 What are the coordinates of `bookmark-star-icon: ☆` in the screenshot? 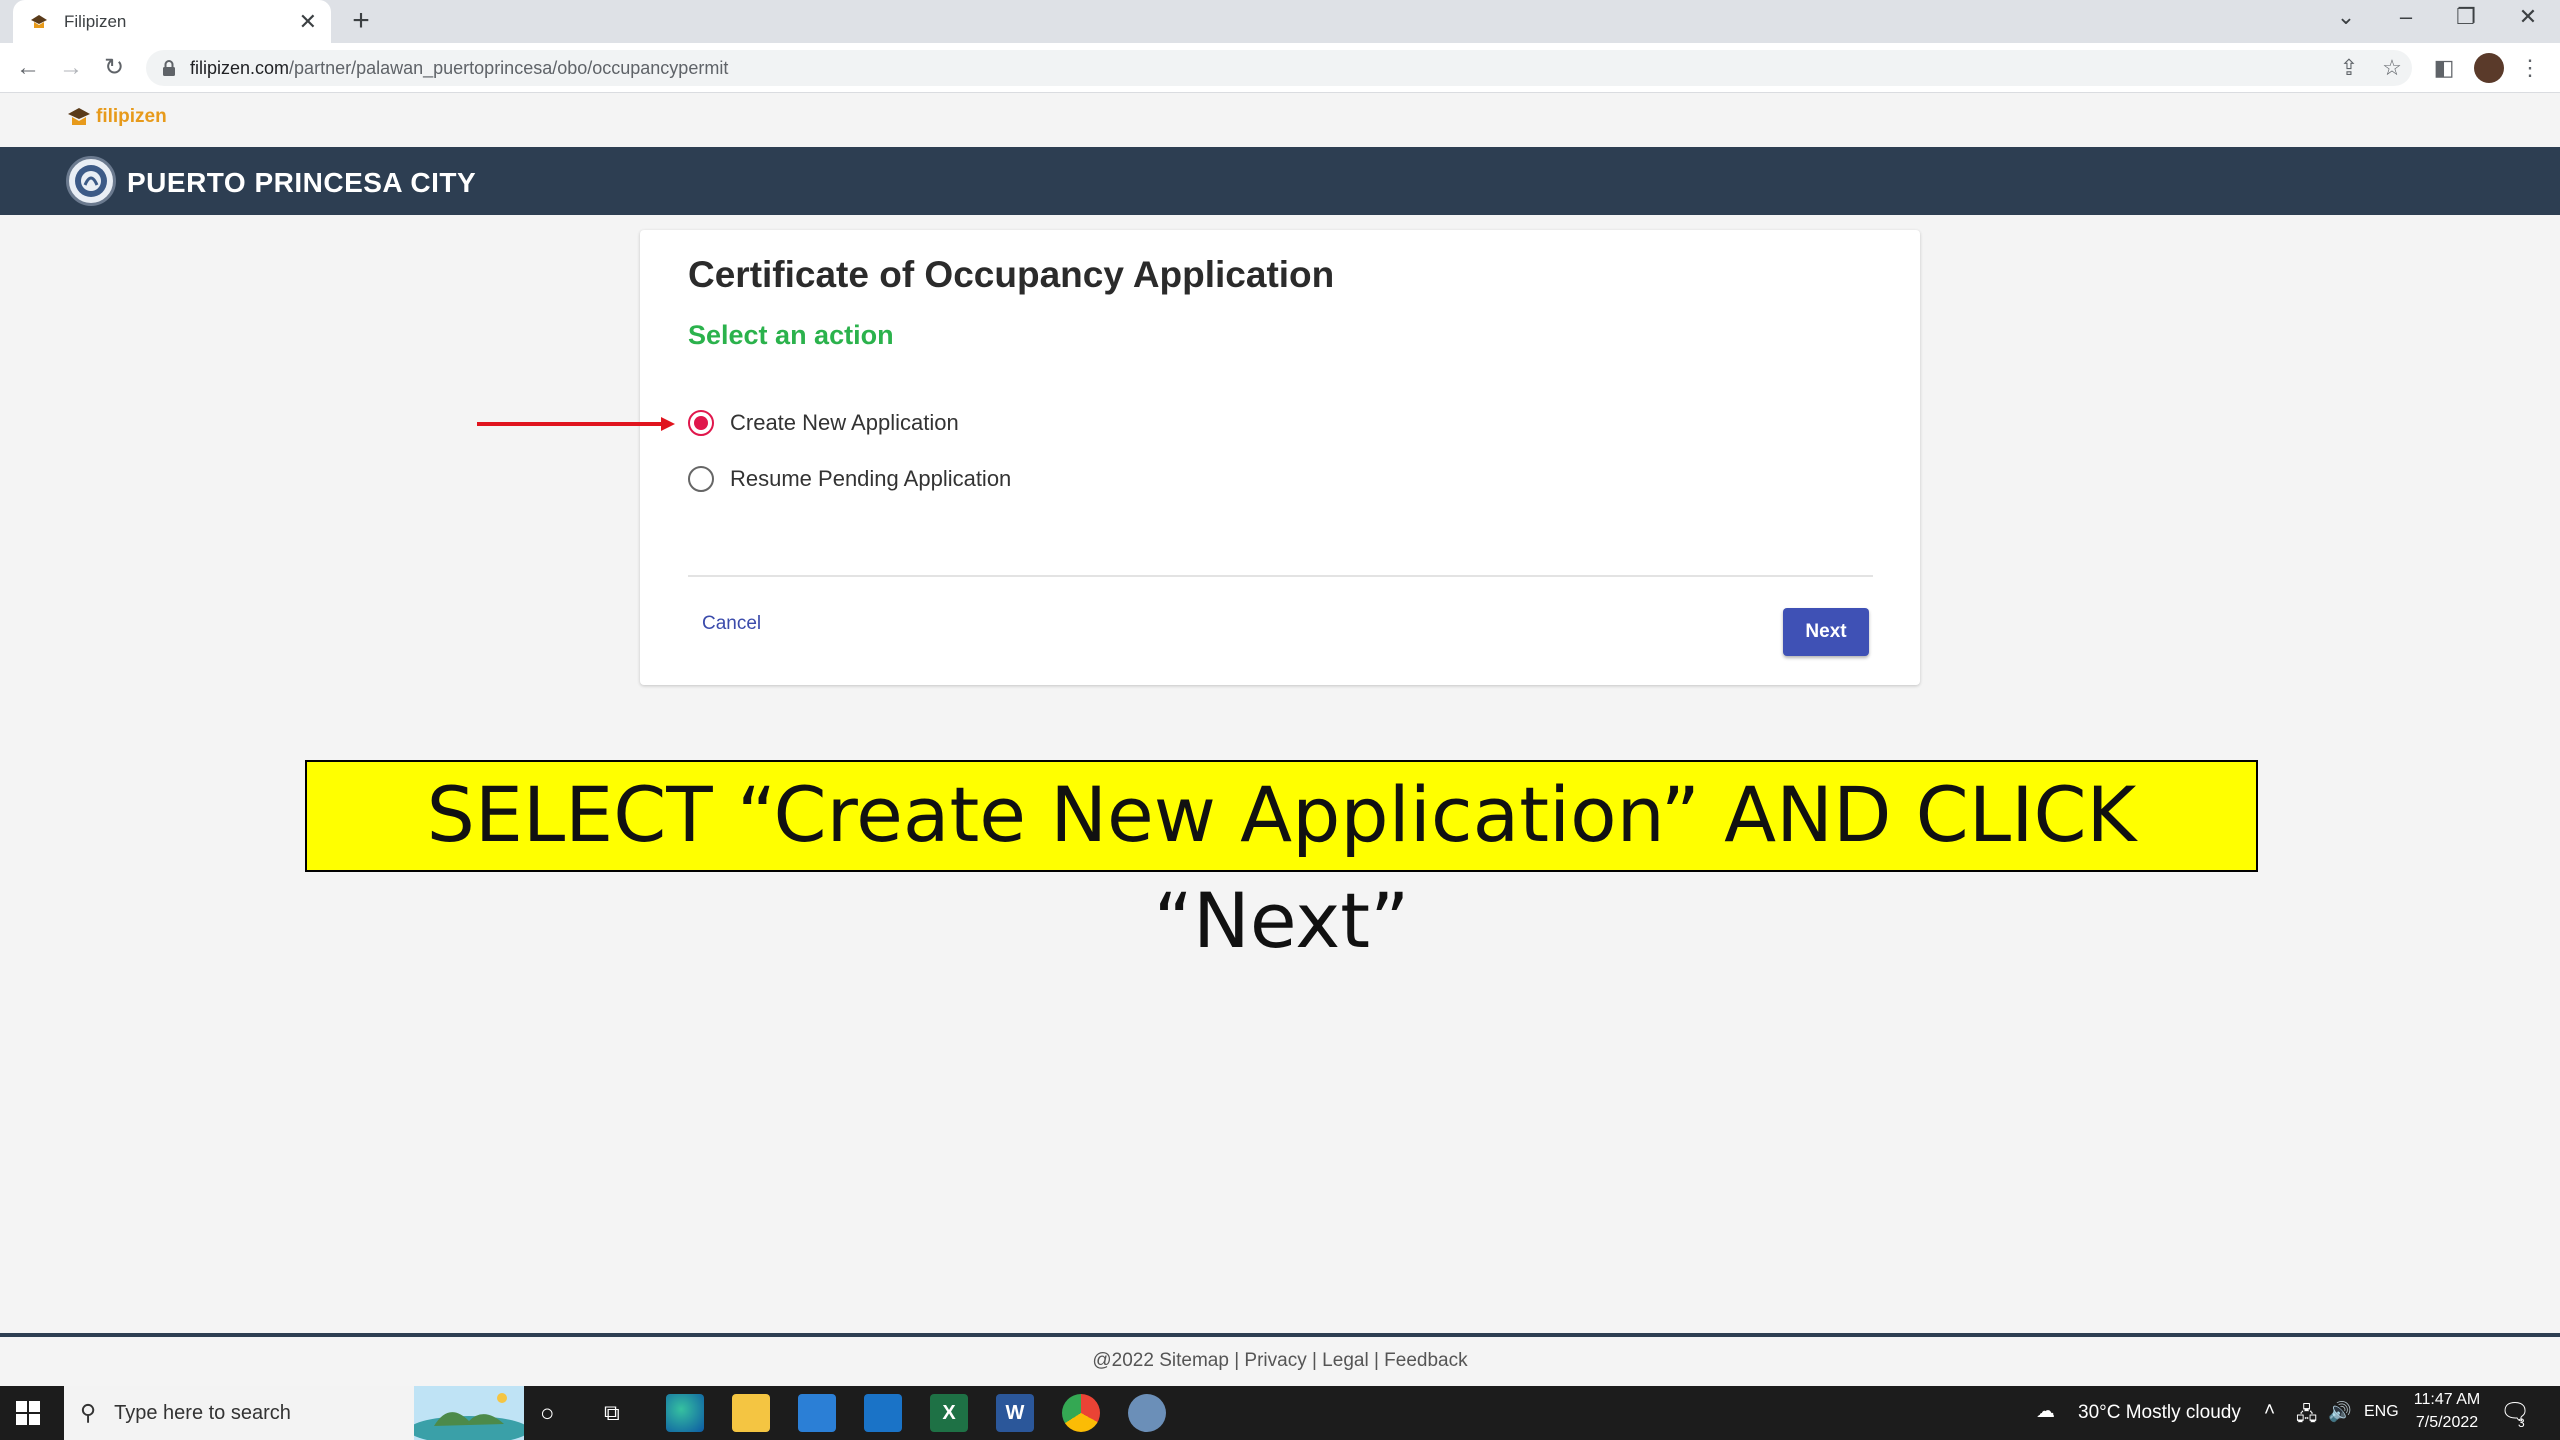 It's located at (2392, 68).